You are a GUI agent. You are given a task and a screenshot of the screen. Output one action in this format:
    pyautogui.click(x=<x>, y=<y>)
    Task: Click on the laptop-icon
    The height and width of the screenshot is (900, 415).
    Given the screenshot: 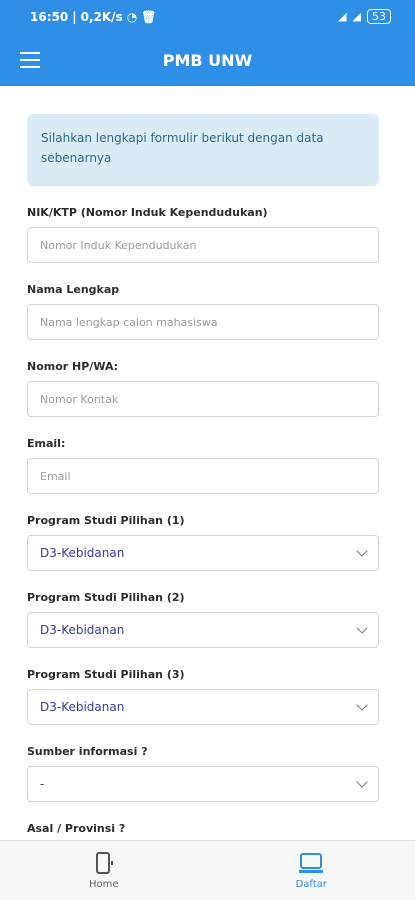 What is the action you would take?
    pyautogui.click(x=311, y=863)
    